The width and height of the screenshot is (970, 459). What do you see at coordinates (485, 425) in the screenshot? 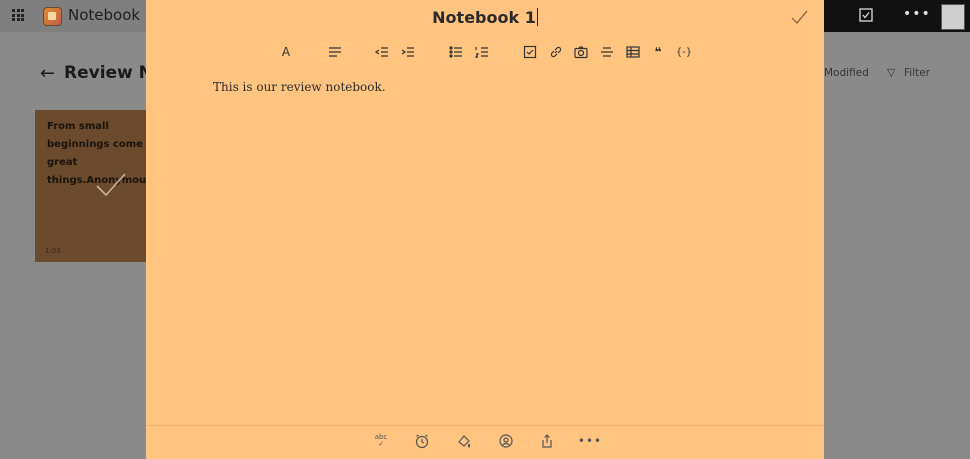
I see `footer-divider` at bounding box center [485, 425].